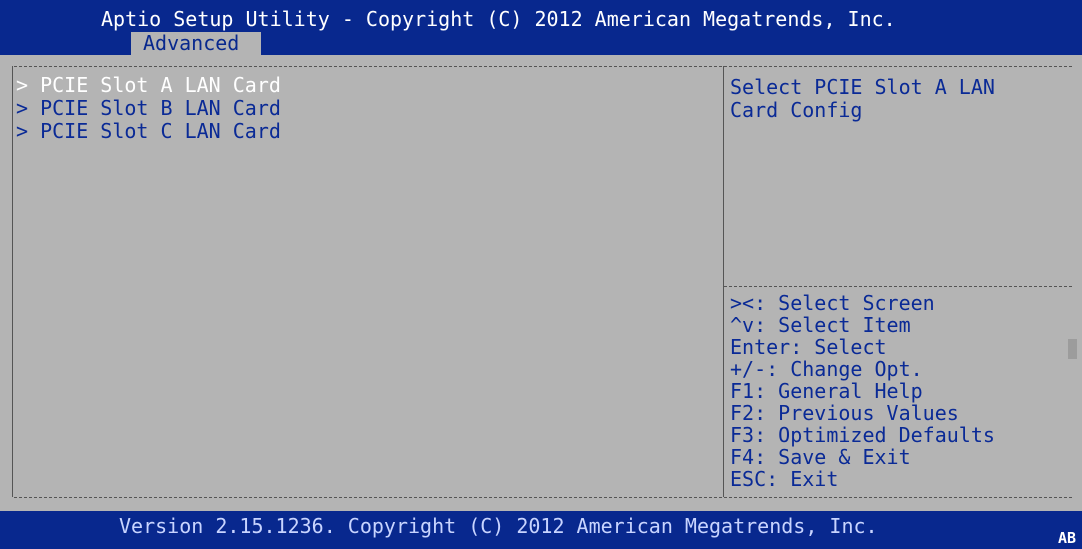 The image size is (1082, 549). I want to click on help-text-line: Card Config, so click(796, 110).